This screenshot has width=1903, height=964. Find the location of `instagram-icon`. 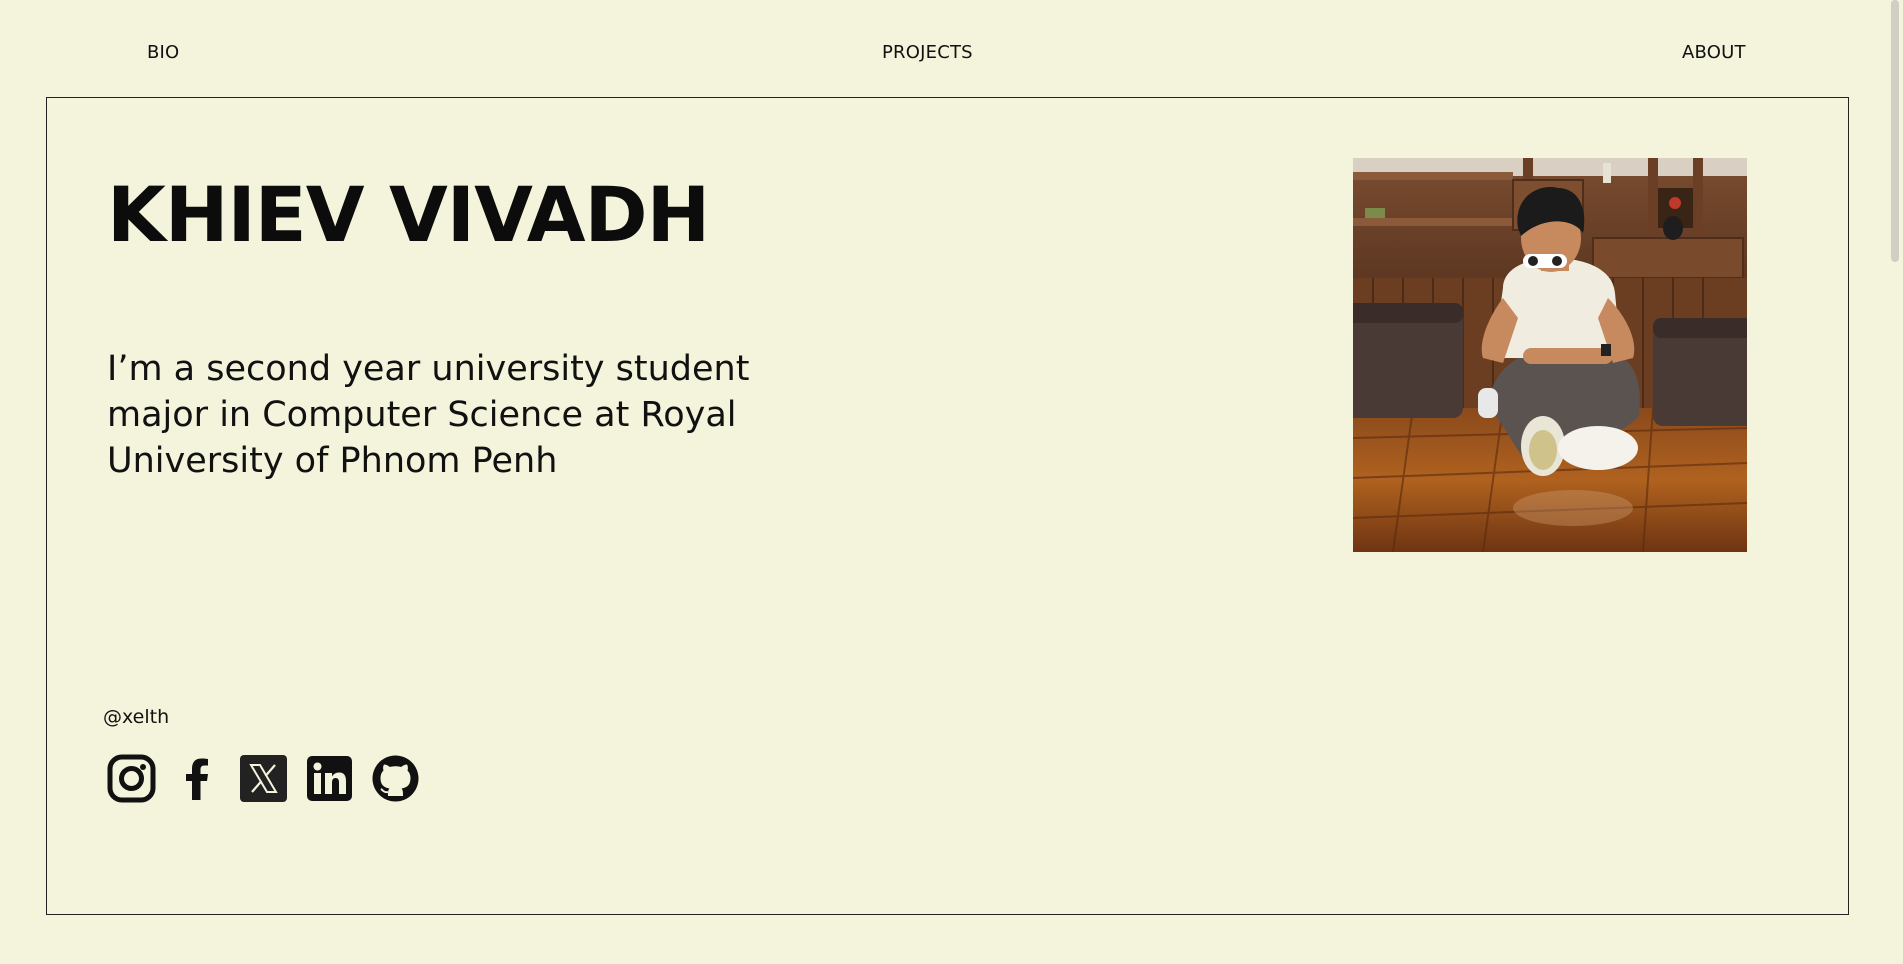

instagram-icon is located at coordinates (131, 778).